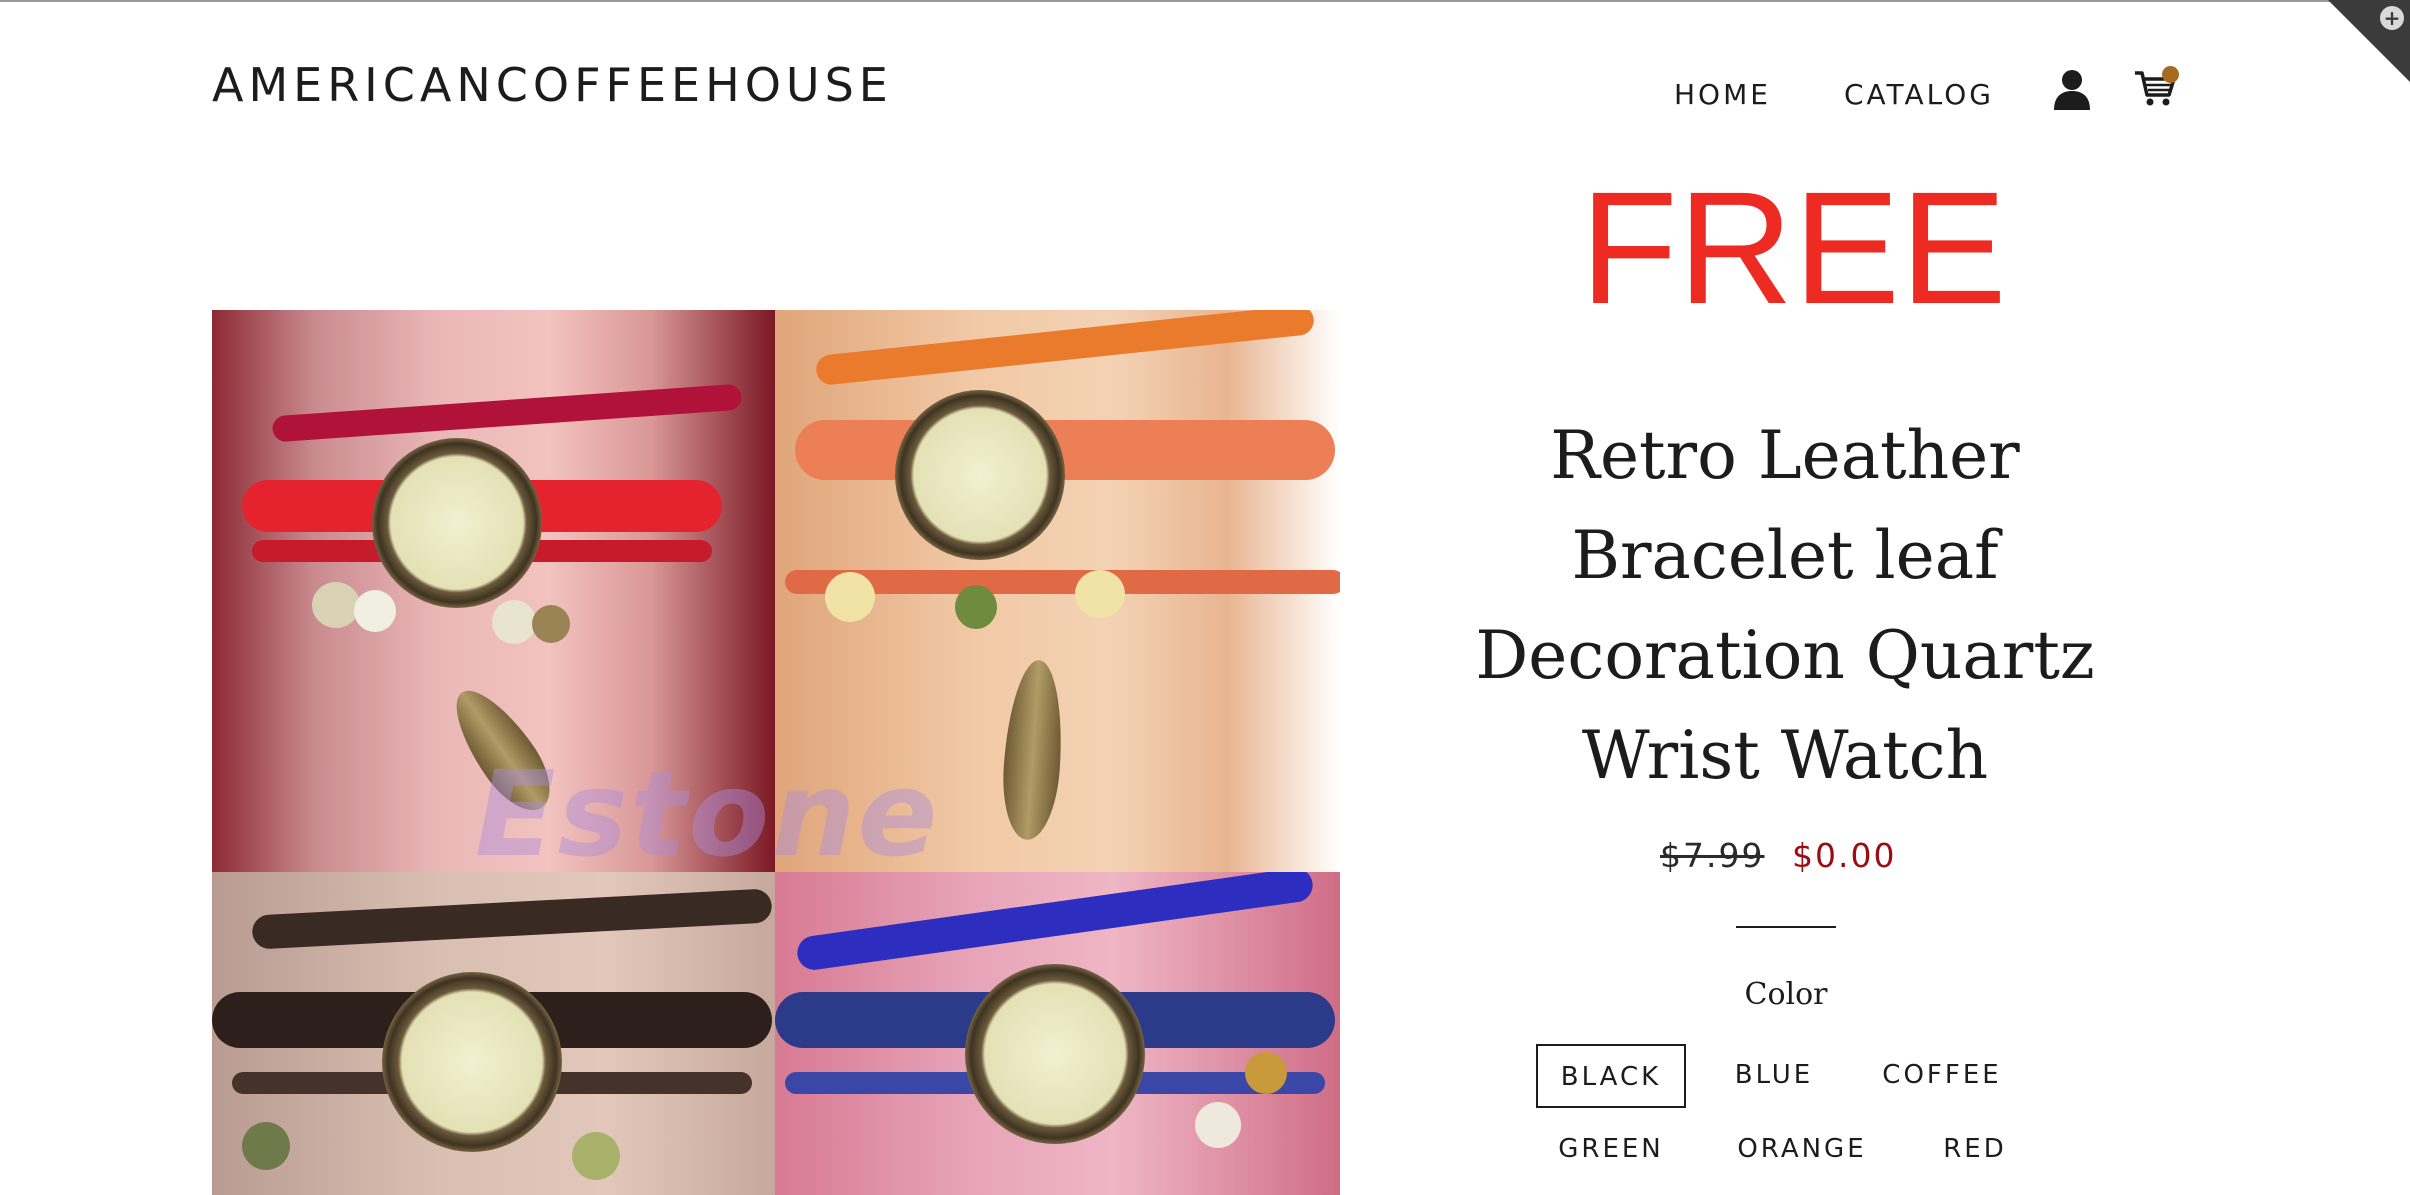 The height and width of the screenshot is (1195, 2410). What do you see at coordinates (2392, 18) in the screenshot?
I see `plus-icon: +` at bounding box center [2392, 18].